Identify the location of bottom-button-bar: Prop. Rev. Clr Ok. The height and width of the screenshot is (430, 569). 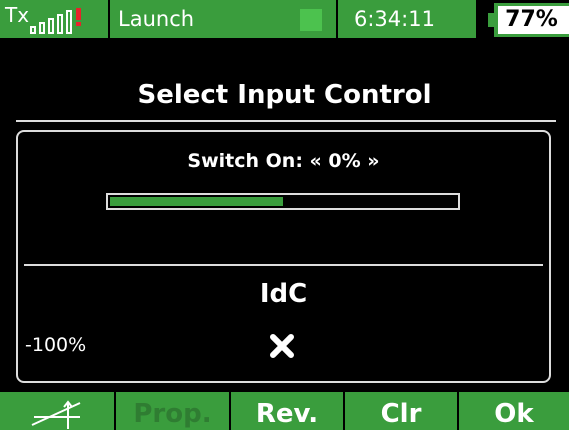
(284, 411).